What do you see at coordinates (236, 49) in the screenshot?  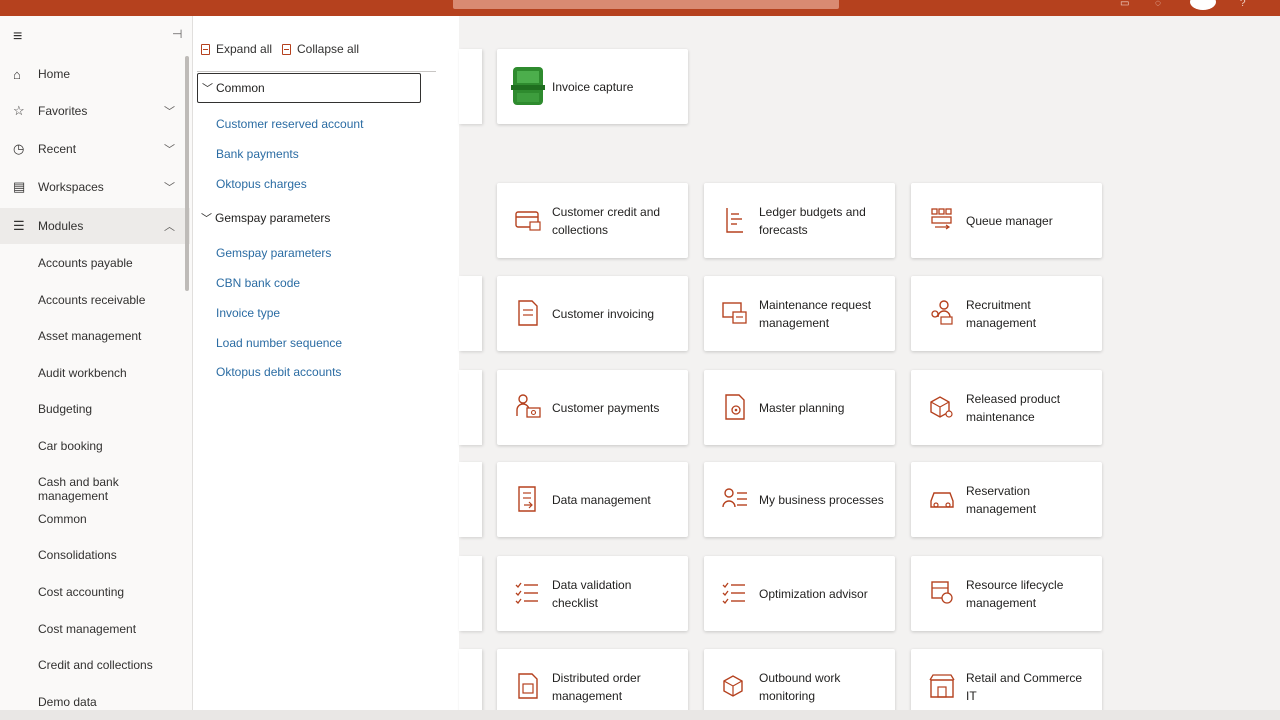 I see `expand-all-button: Expand all` at bounding box center [236, 49].